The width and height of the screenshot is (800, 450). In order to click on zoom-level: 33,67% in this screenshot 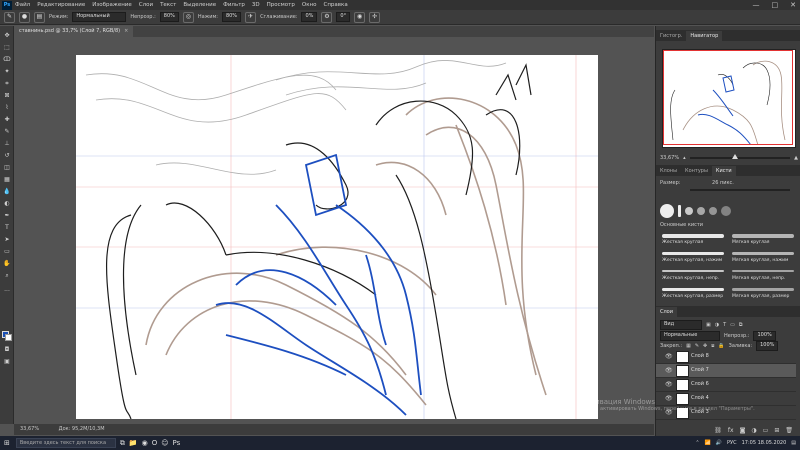, I will do `click(29, 429)`.